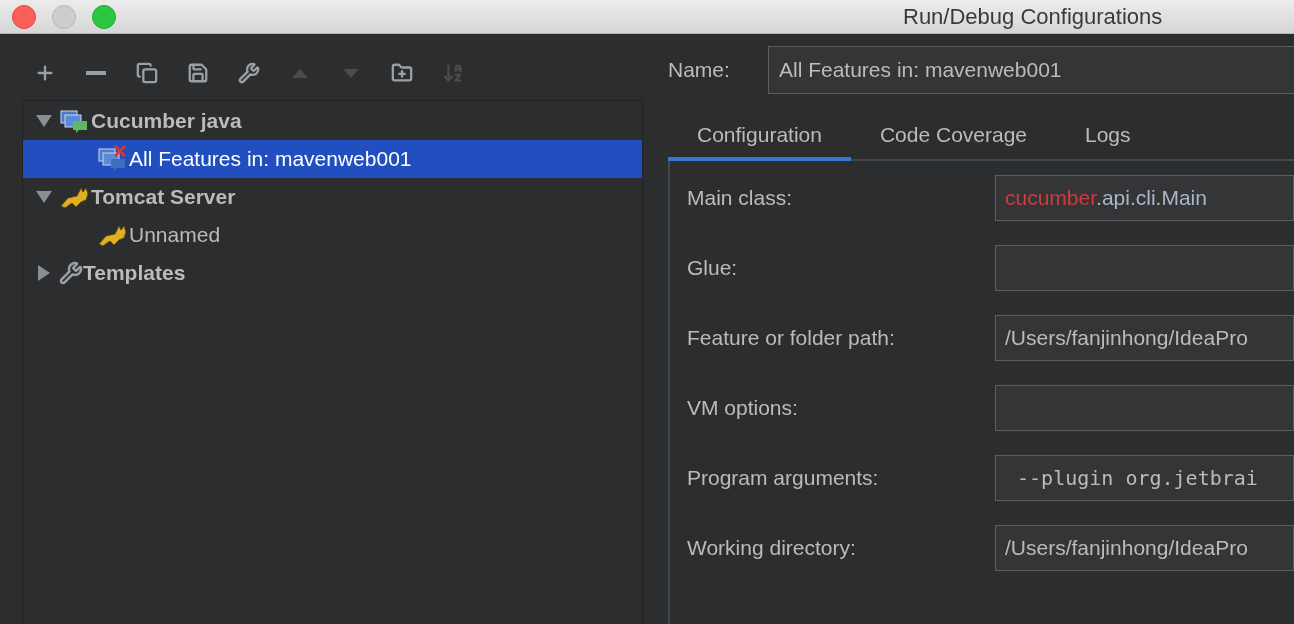  Describe the element at coordinates (166, 121) in the screenshot. I see `tree-item-label: Cucumber java` at that location.